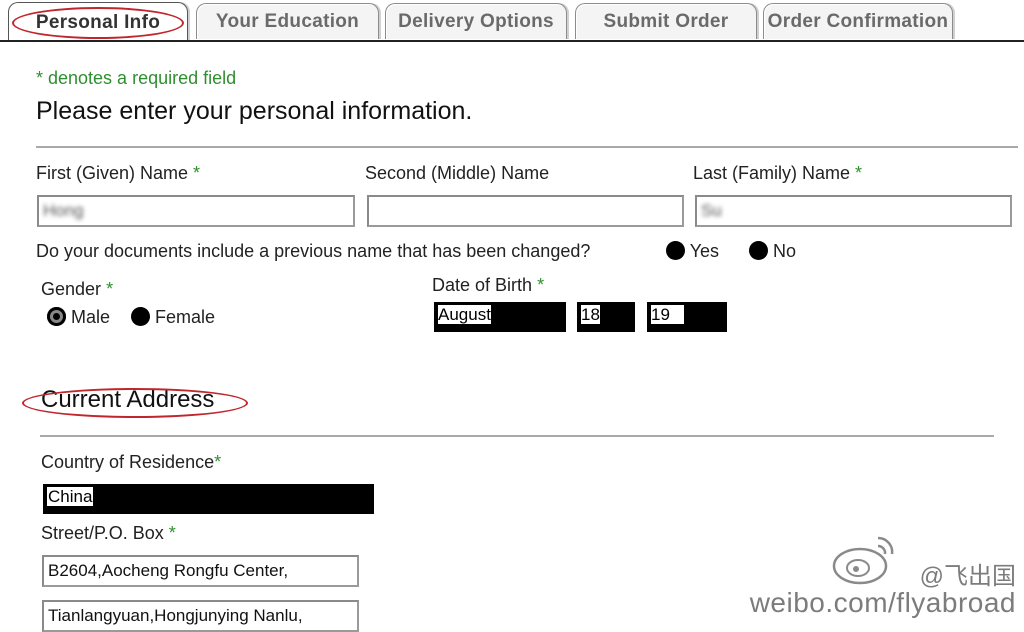 This screenshot has width=1024, height=632. What do you see at coordinates (63, 210) in the screenshot?
I see `first-name-value: Hong` at bounding box center [63, 210].